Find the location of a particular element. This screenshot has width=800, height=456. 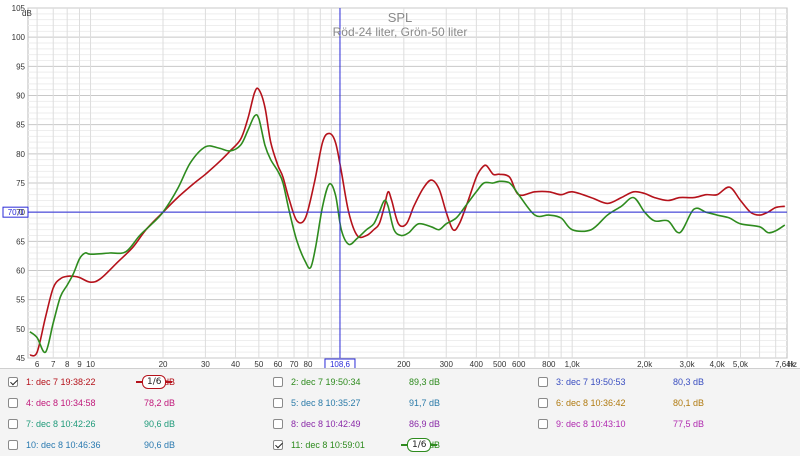

x-tick-label: 7 is located at coordinates (53, 364).